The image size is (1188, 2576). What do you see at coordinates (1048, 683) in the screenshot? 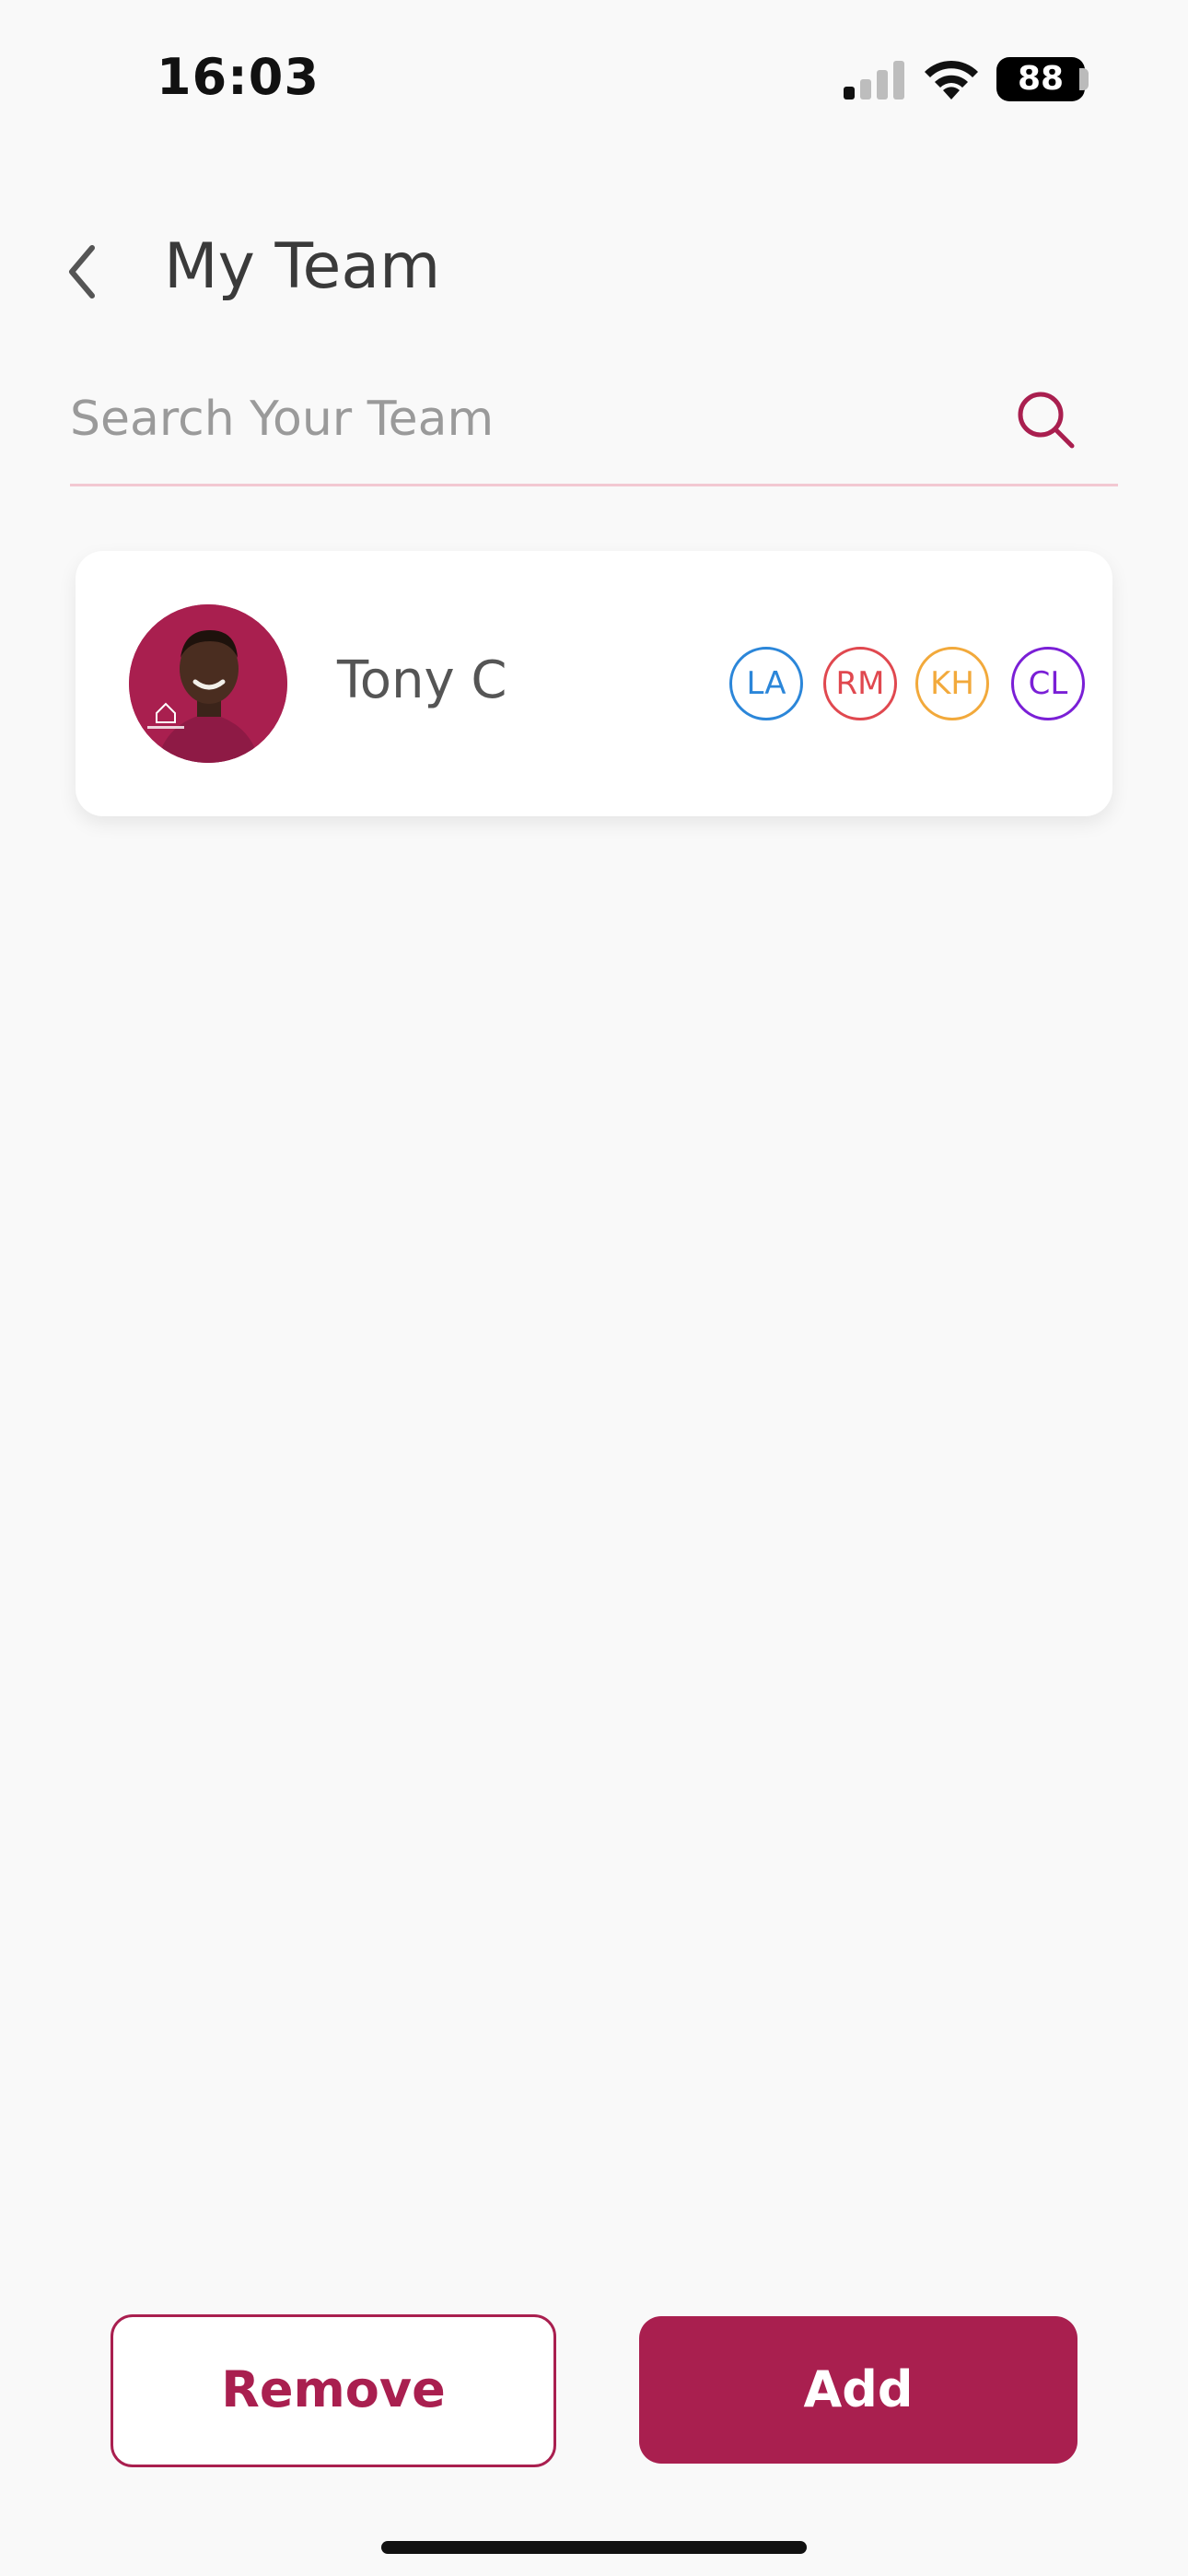
I see `initials-badge-cl: CL` at bounding box center [1048, 683].